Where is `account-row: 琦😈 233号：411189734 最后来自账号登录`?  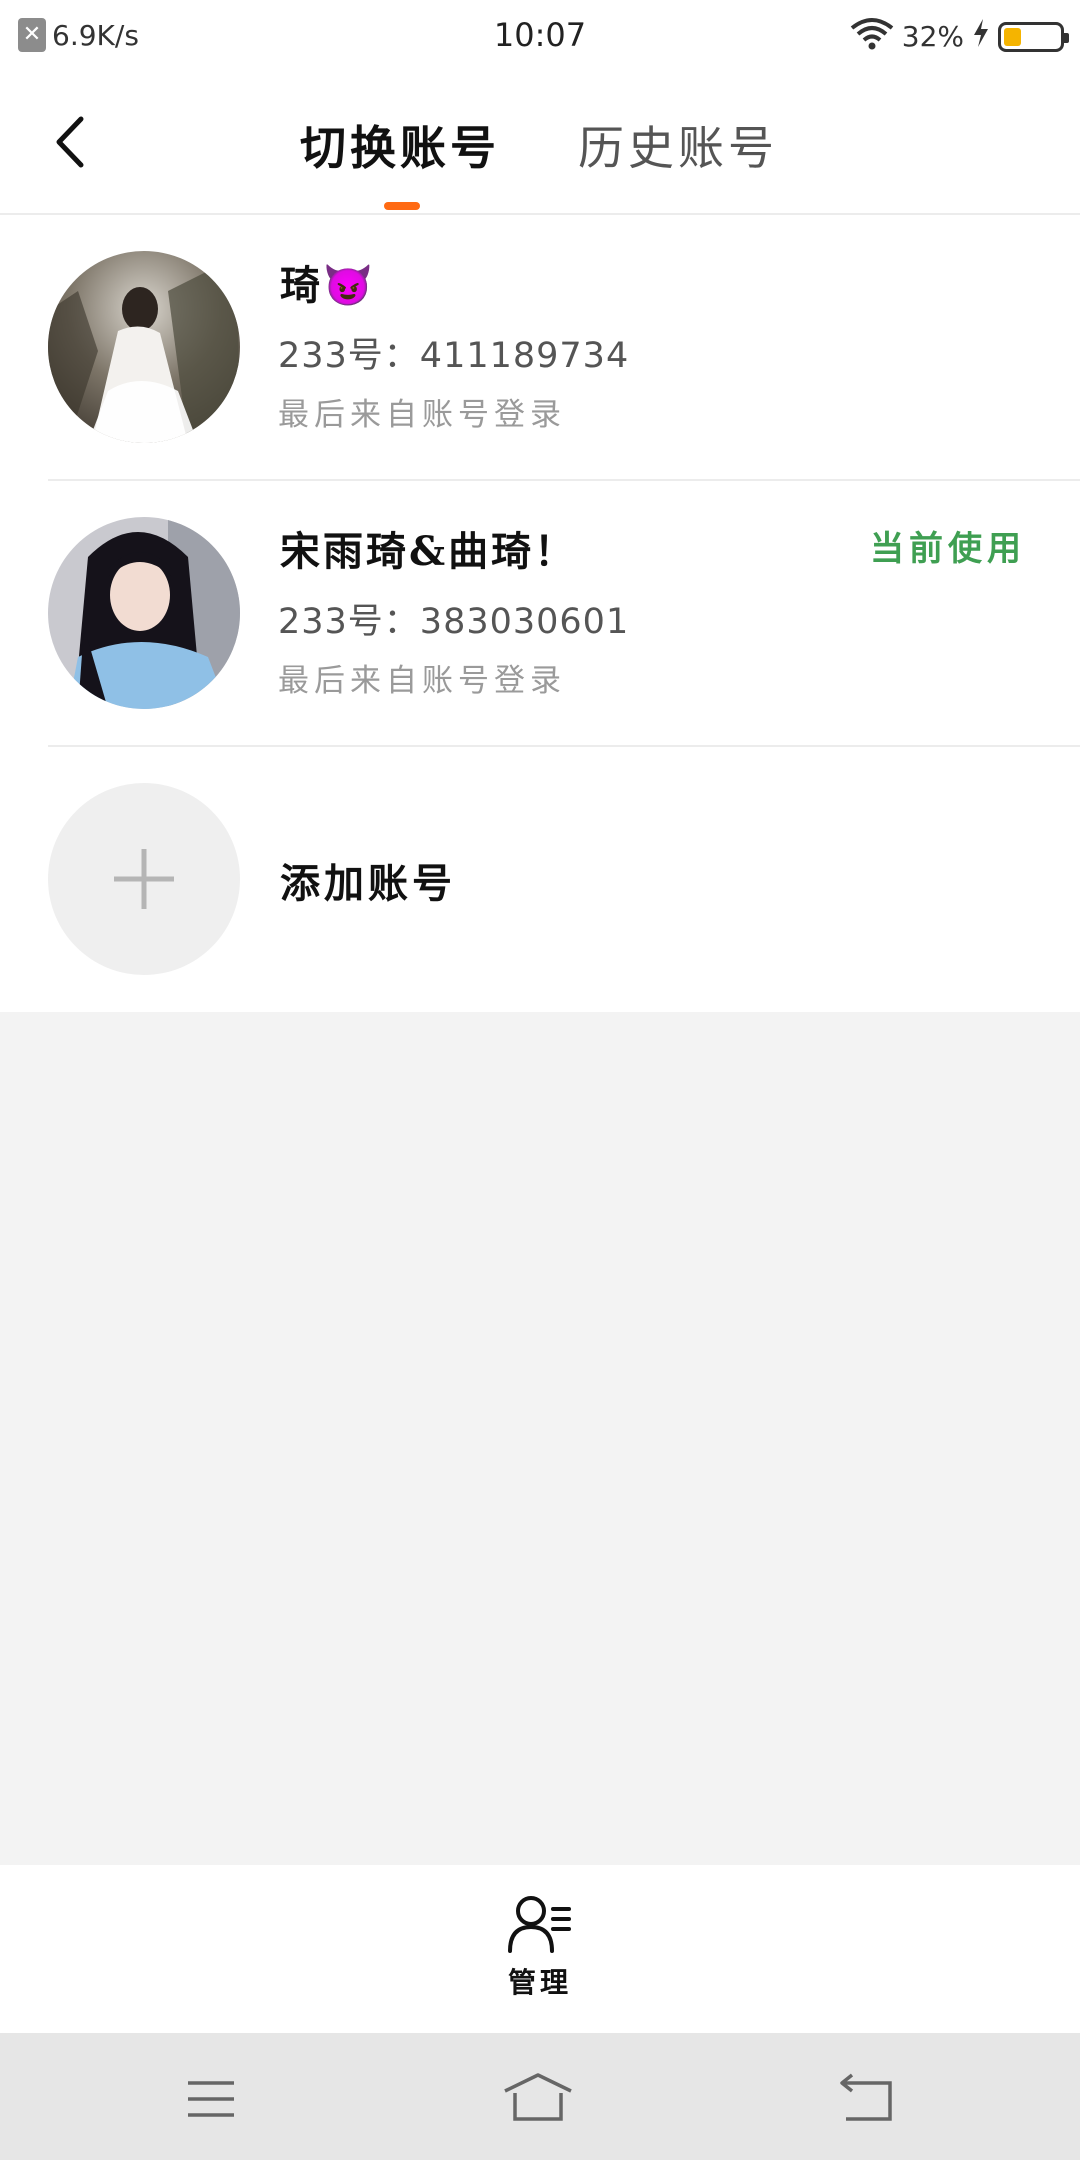
account-row: 琦😈 233号：411189734 最后来自账号登录 is located at coordinates (540, 348).